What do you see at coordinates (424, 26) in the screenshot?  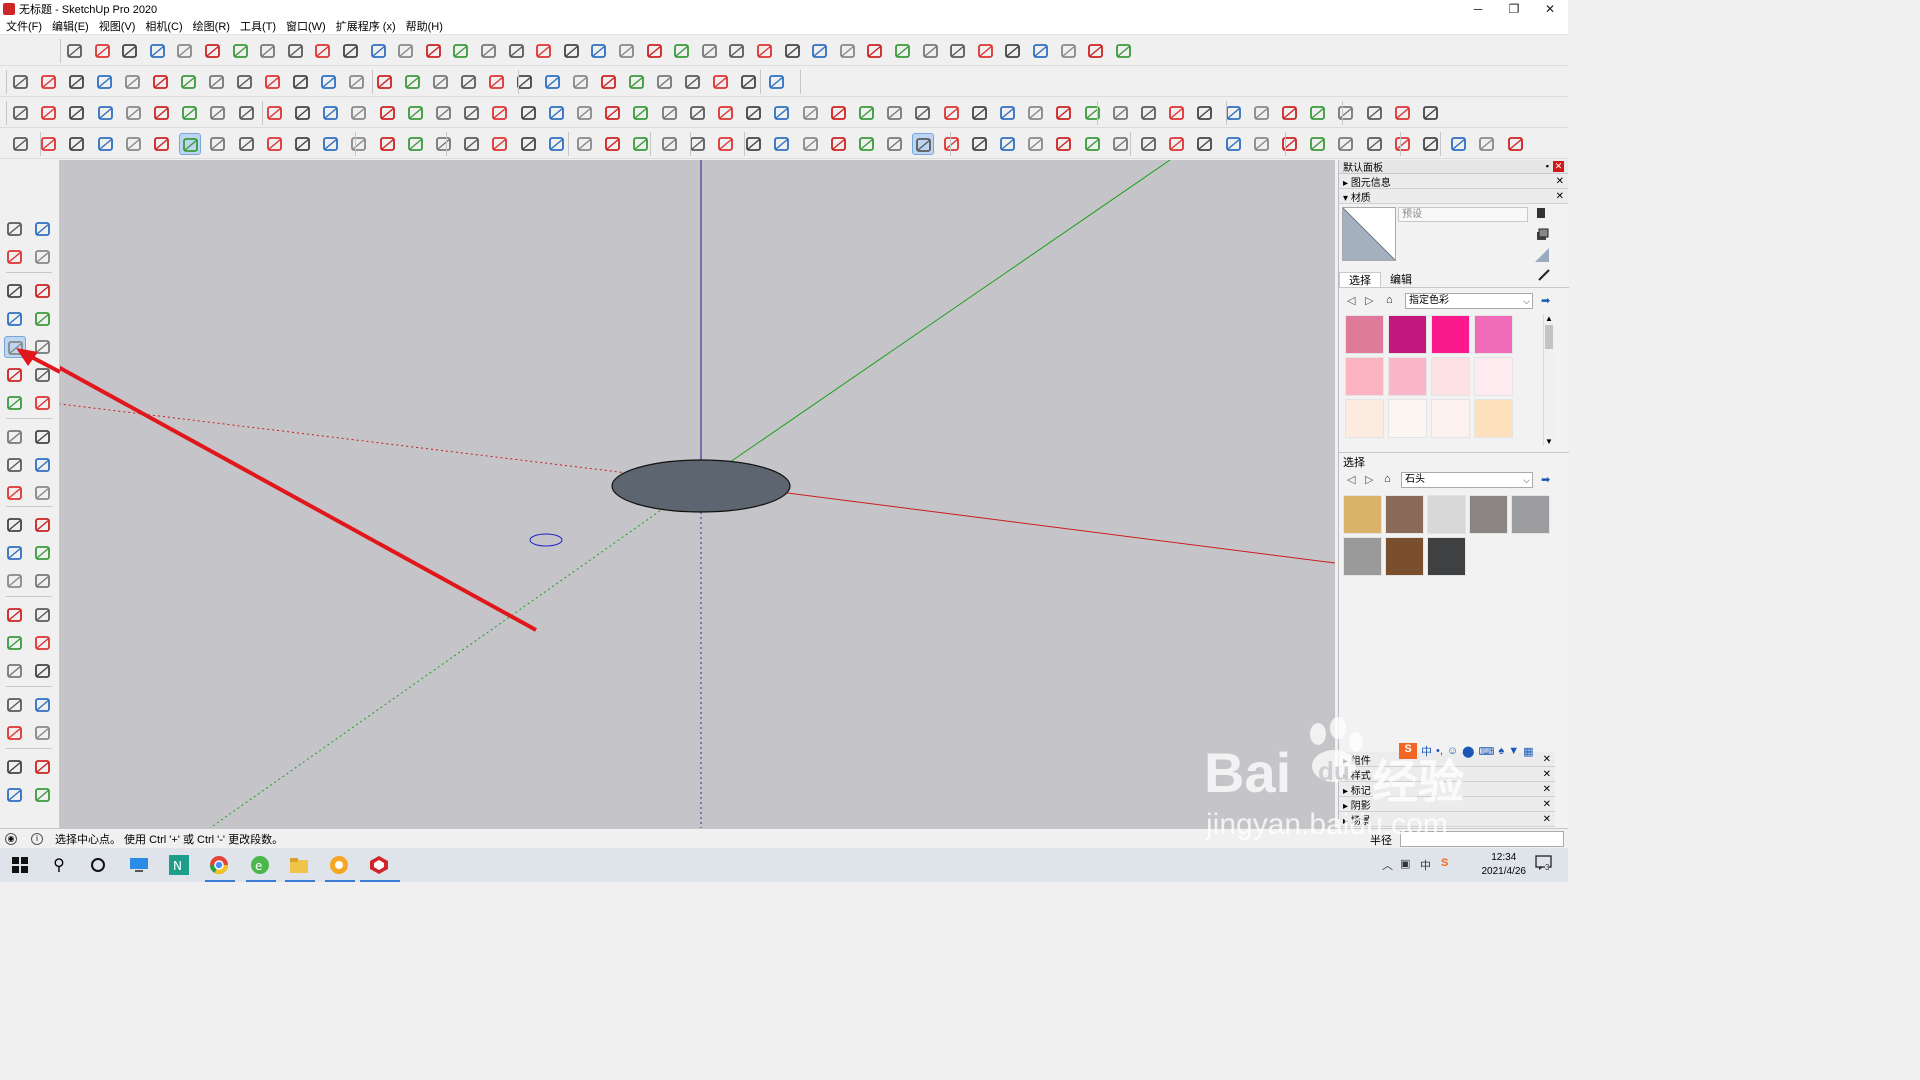 I see `menu-help: 帮助(H)` at bounding box center [424, 26].